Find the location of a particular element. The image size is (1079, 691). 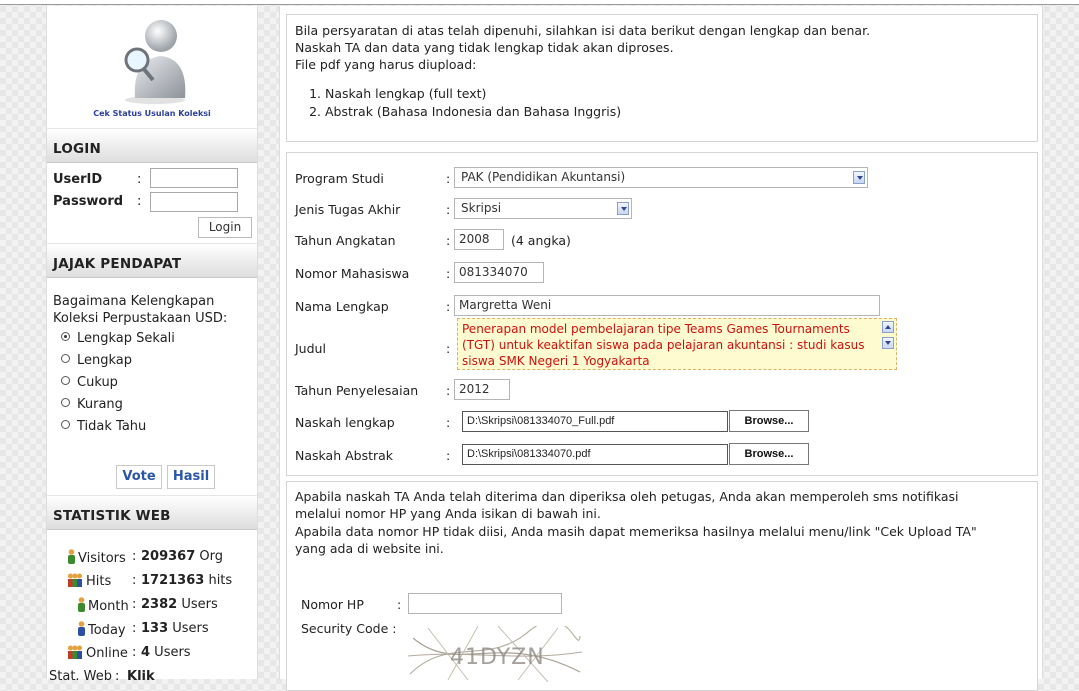

top-border is located at coordinates (539, 2).